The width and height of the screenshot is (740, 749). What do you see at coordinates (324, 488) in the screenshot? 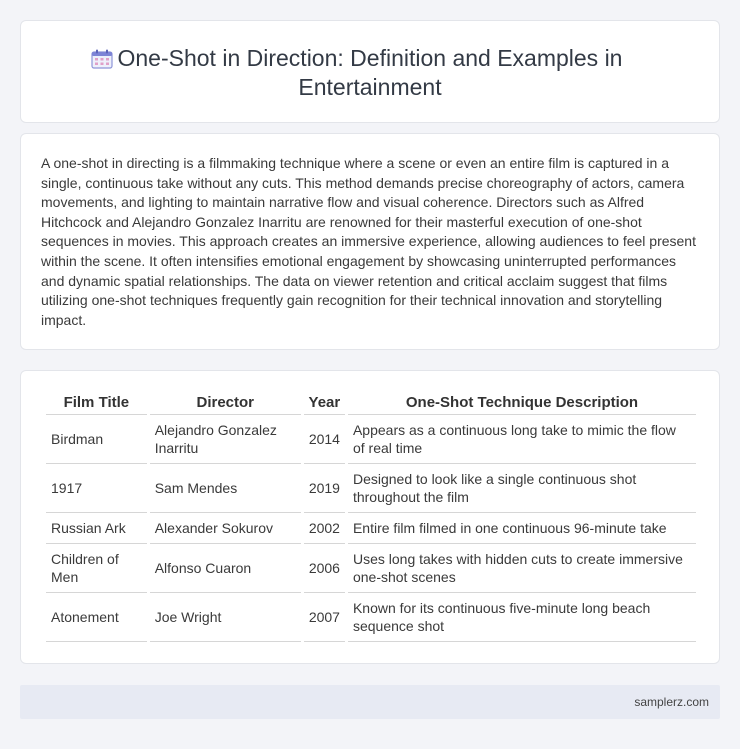
I see `cell-year: 2019` at bounding box center [324, 488].